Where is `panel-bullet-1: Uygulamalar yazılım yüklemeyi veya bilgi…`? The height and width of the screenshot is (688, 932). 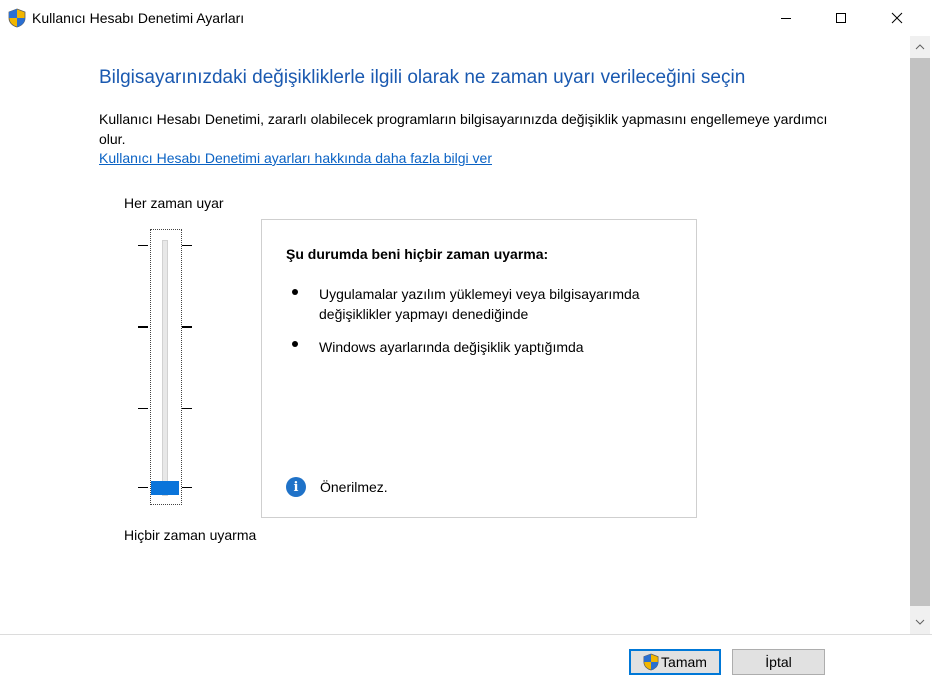
panel-bullet-1: Uygulamalar yazılım yüklemeyi veya bilgi… is located at coordinates (479, 304).